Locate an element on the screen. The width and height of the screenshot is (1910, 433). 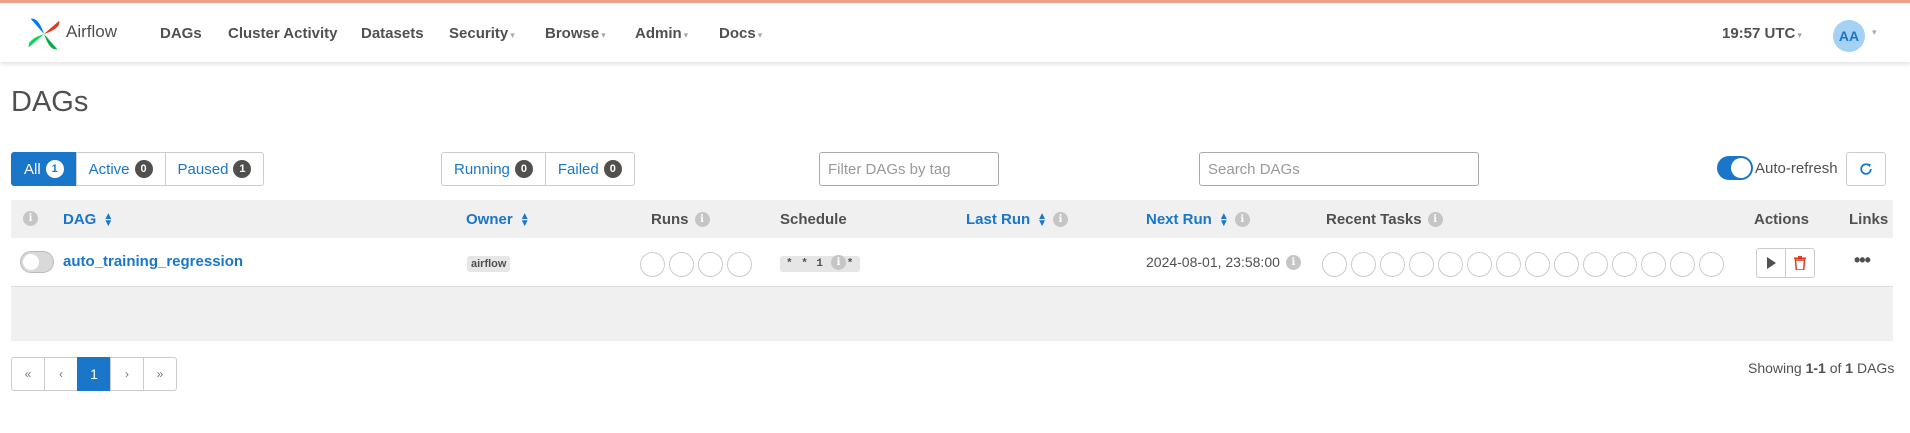
col-schedule: Schedule is located at coordinates (813, 219).